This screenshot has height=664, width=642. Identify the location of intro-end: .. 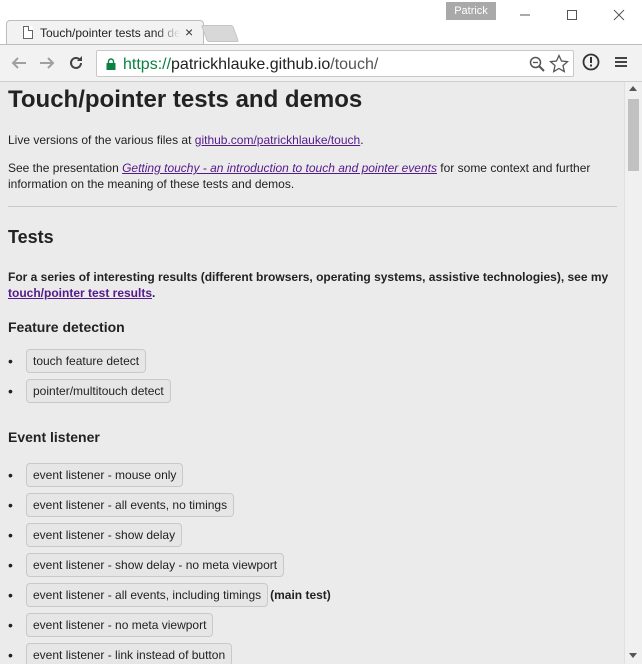
(362, 140).